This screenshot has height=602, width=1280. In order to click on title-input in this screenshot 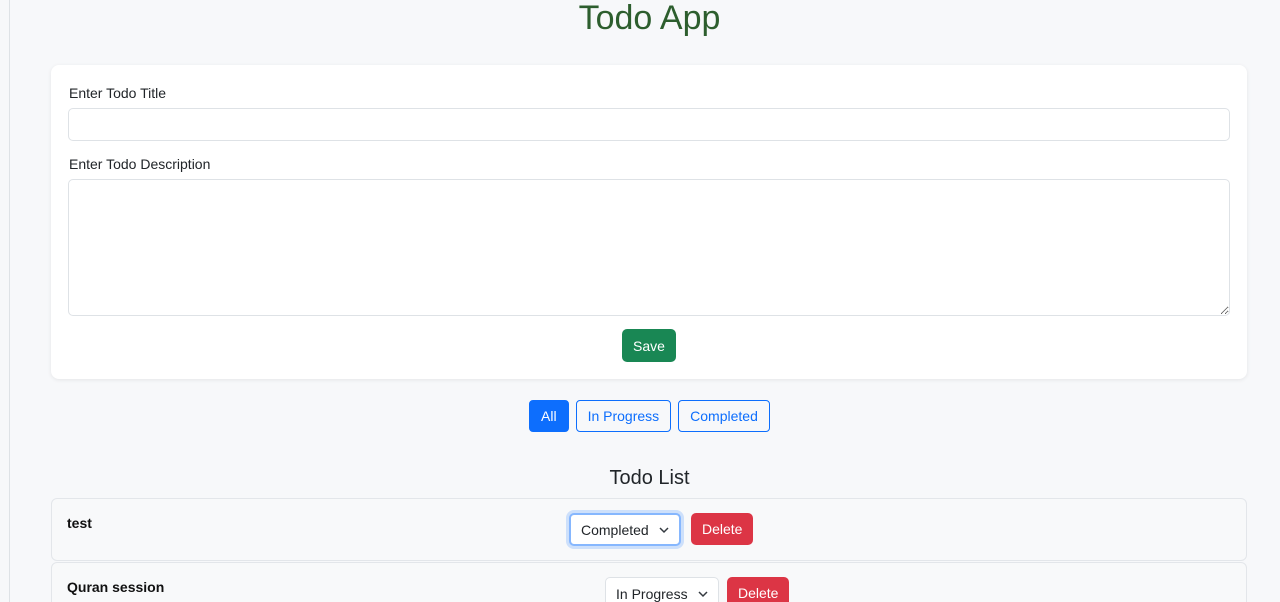, I will do `click(649, 124)`.